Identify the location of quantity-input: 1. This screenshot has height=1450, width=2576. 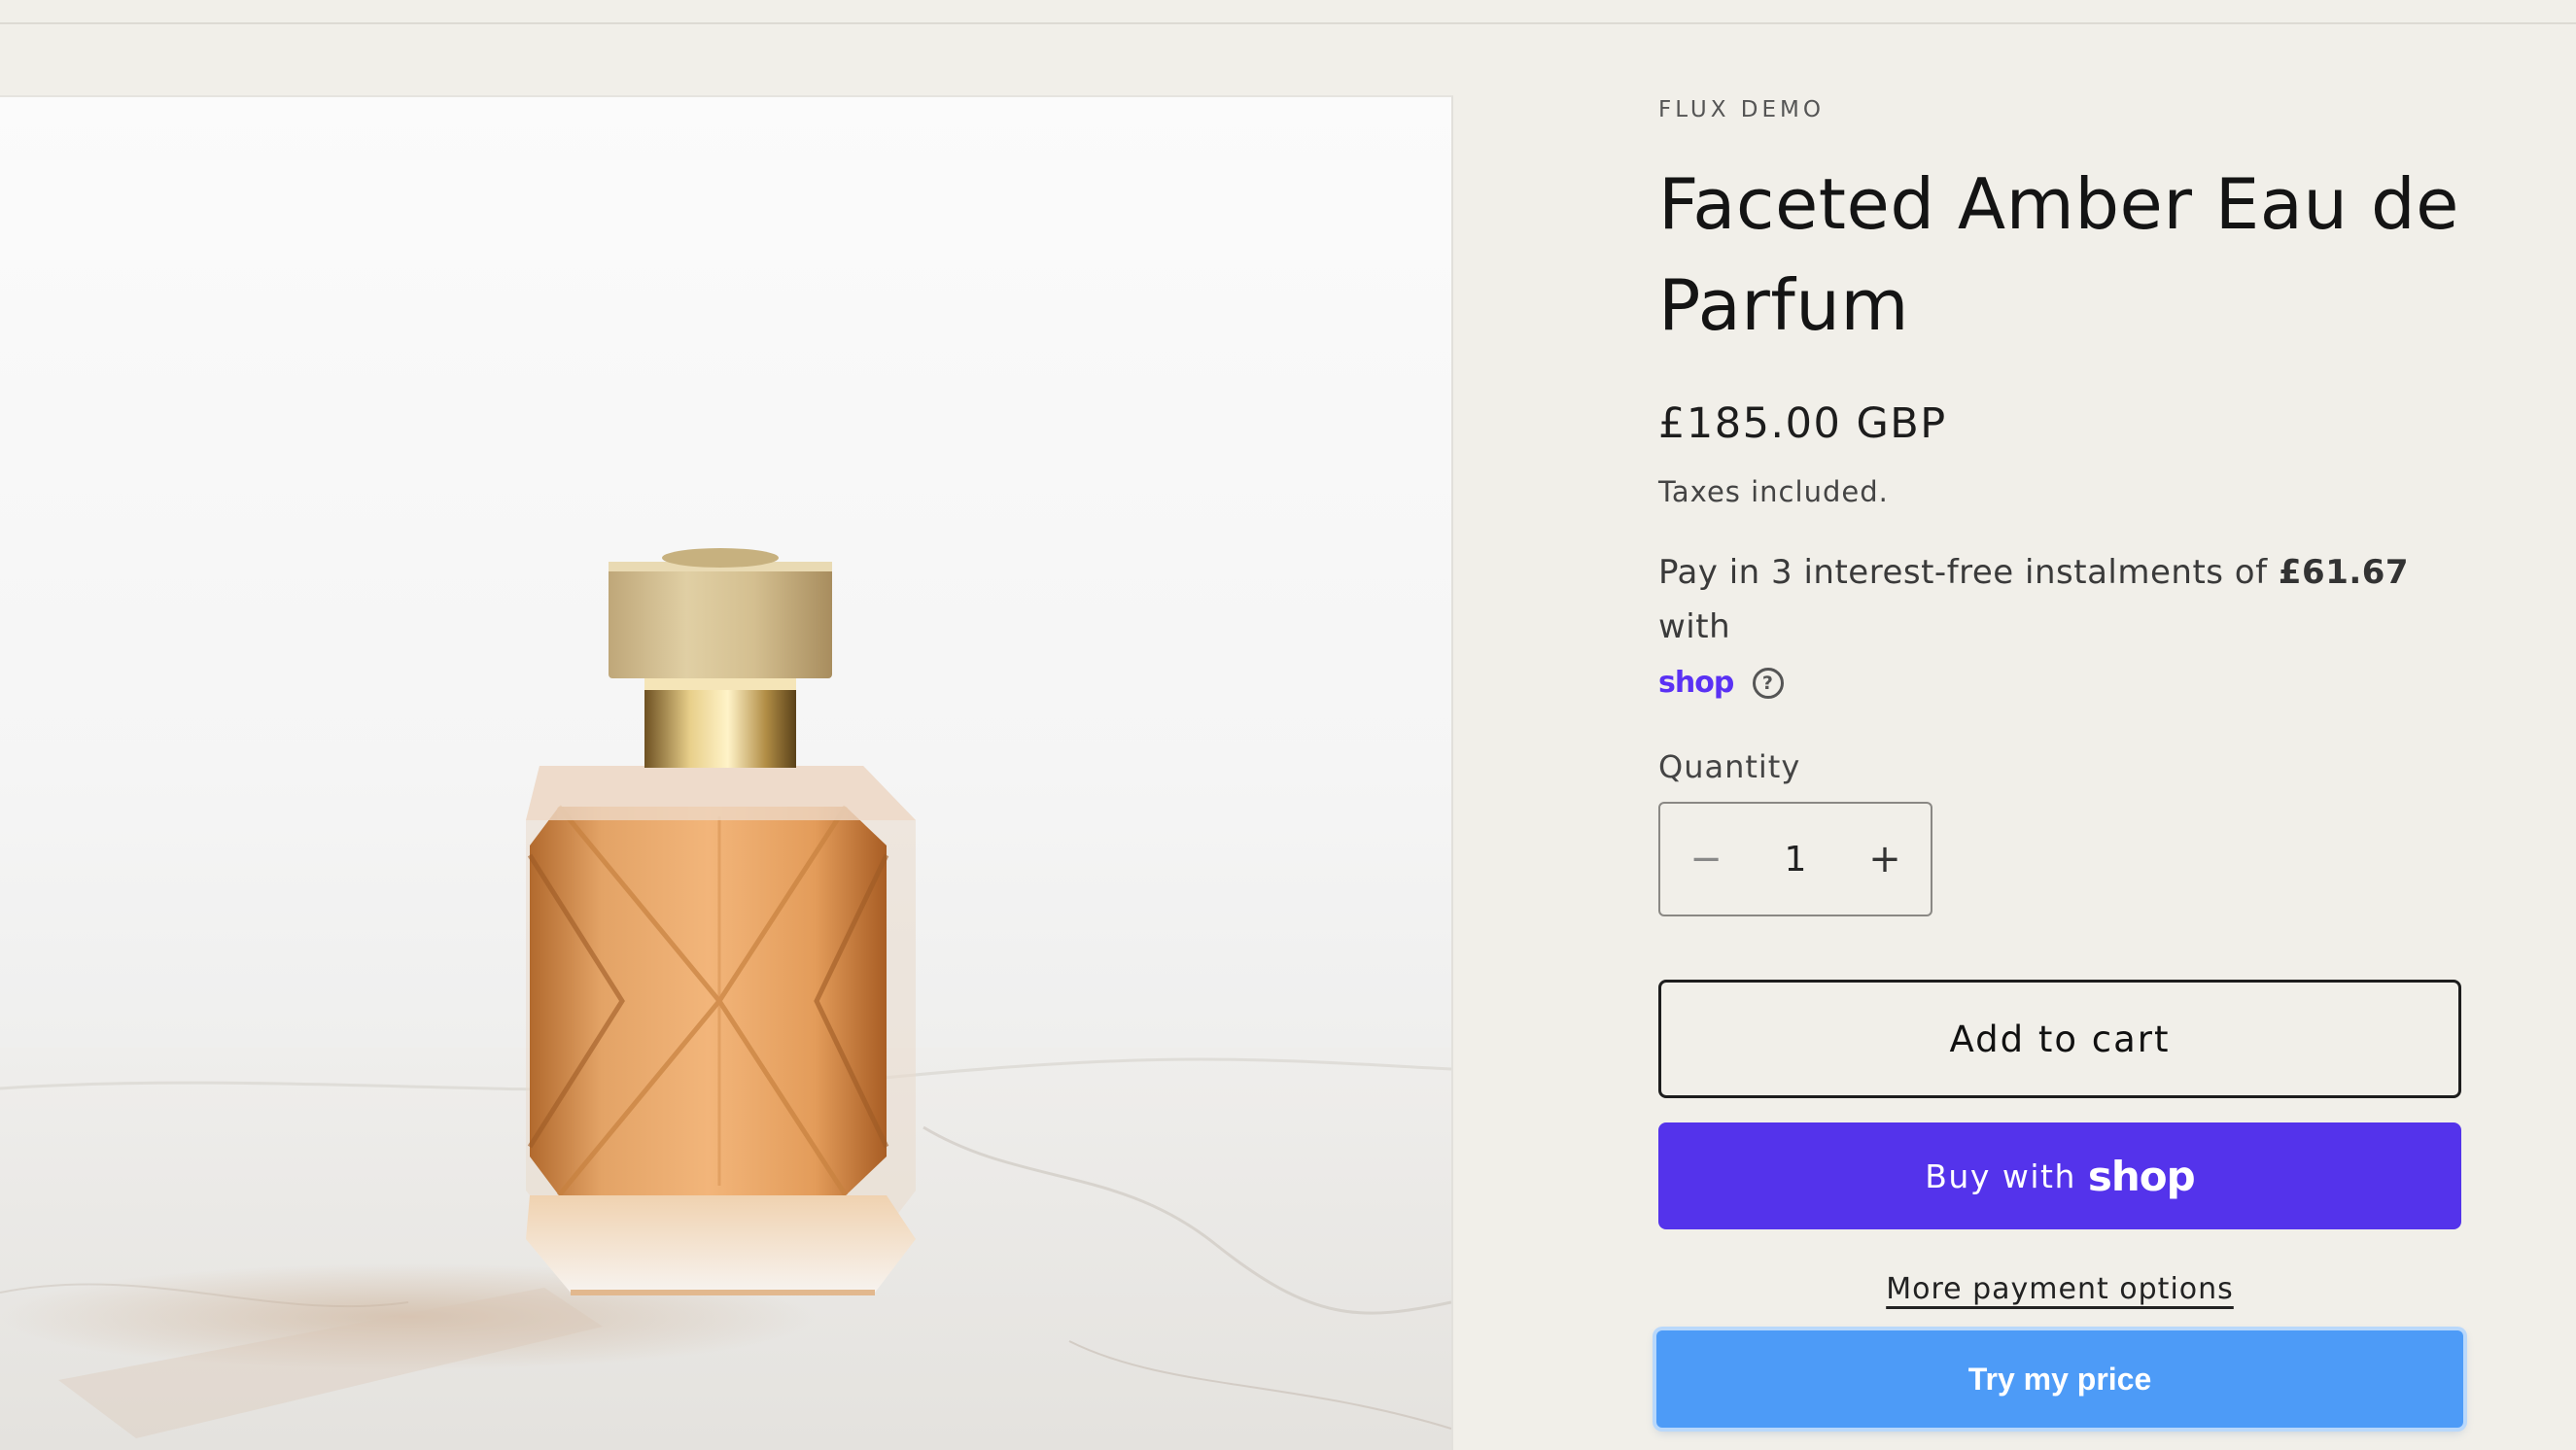
(1795, 860).